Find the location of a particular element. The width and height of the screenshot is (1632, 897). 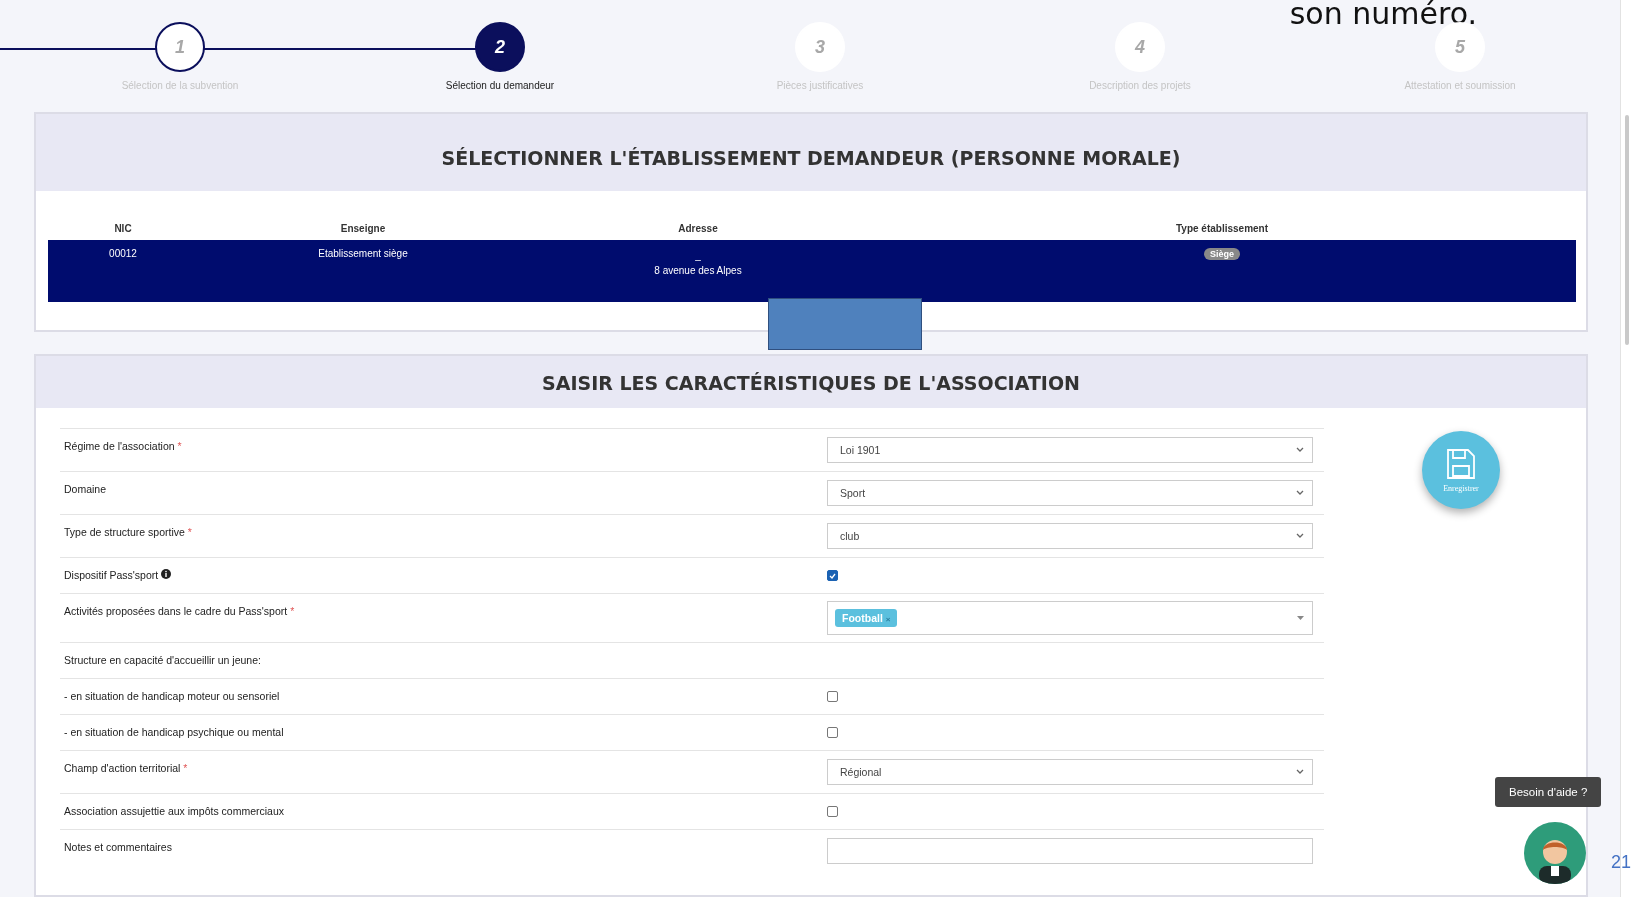

address-line: _ is located at coordinates (698, 256).